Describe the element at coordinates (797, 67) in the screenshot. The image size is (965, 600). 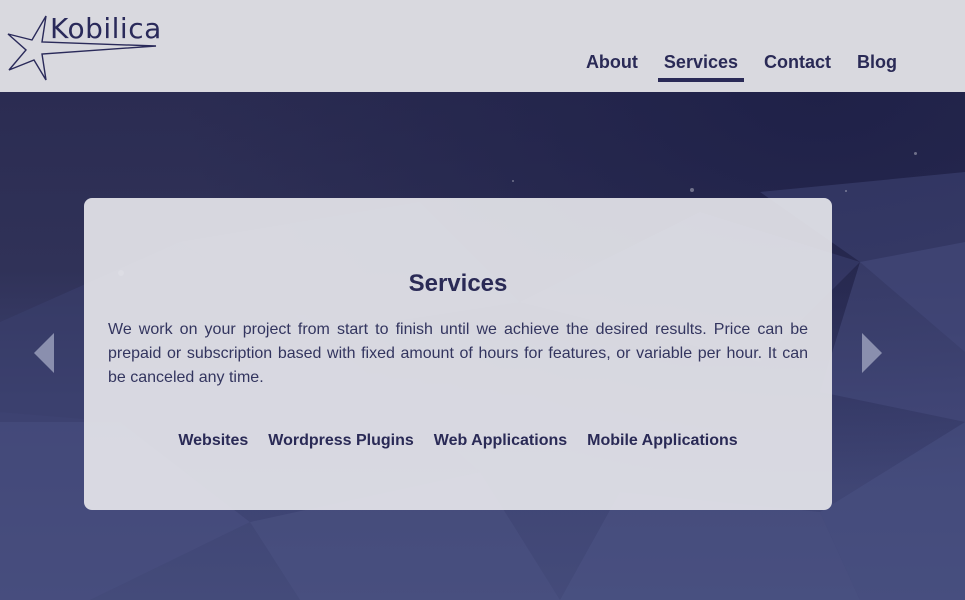
I see `nav-contact: Contact` at that location.